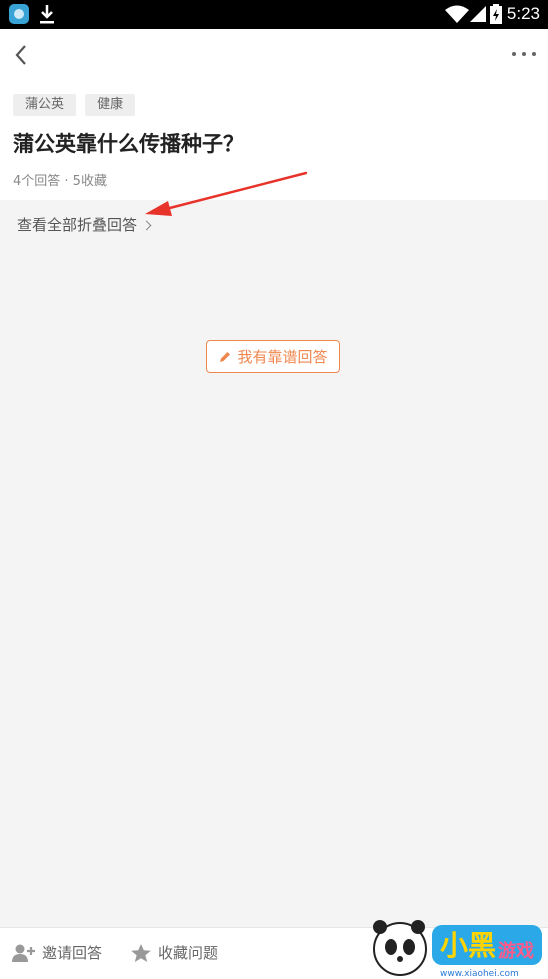 This screenshot has width=548, height=979. I want to click on back-icon, so click(22, 55).